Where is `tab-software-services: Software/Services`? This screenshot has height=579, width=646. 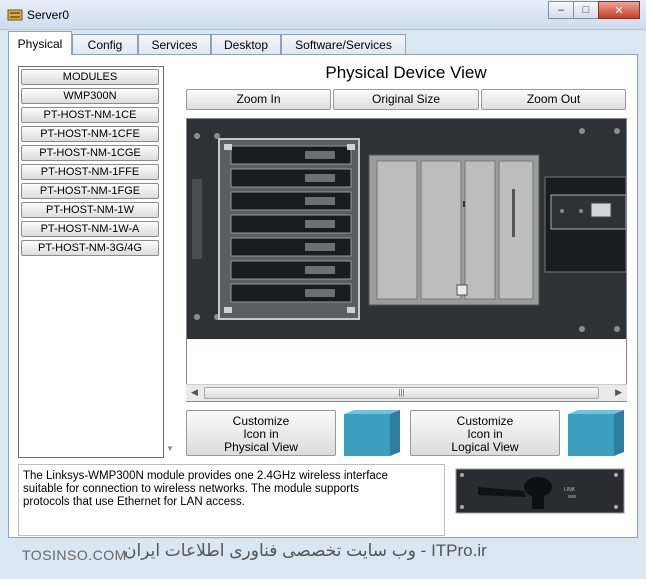
tab-software-services: Software/Services is located at coordinates (343, 44).